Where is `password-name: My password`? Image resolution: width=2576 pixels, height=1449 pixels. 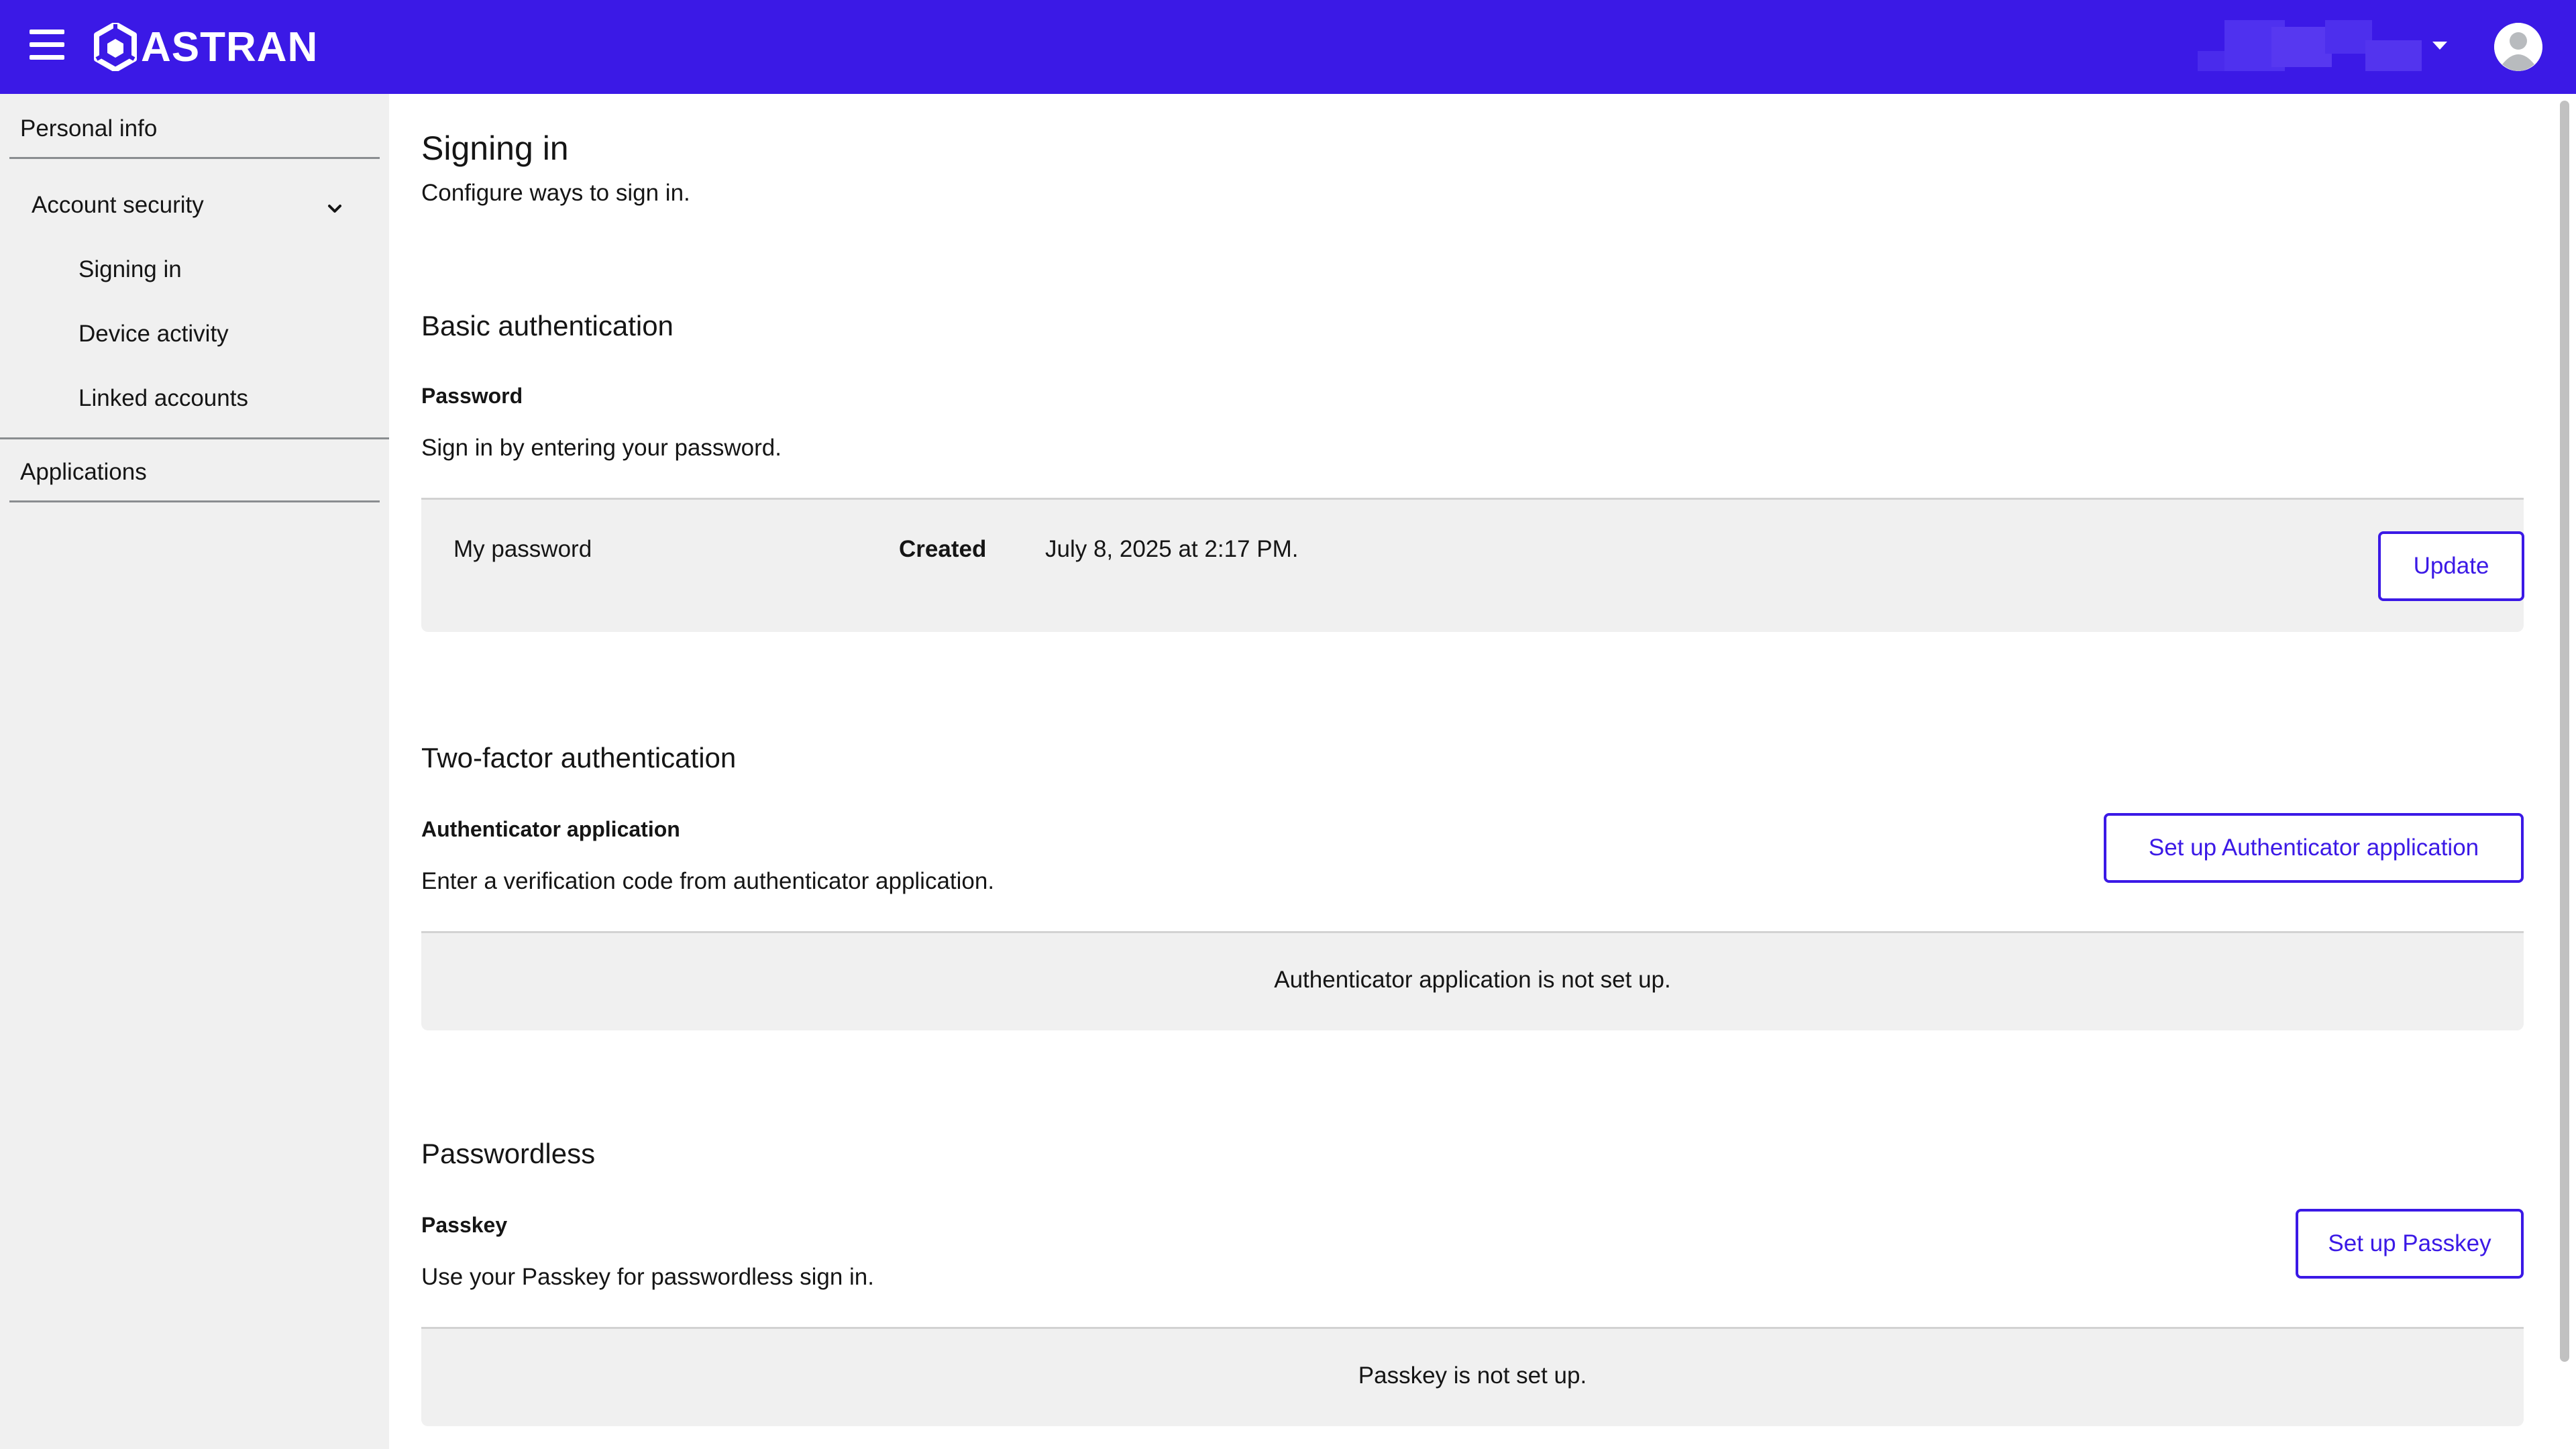
password-name: My password is located at coordinates (522, 549).